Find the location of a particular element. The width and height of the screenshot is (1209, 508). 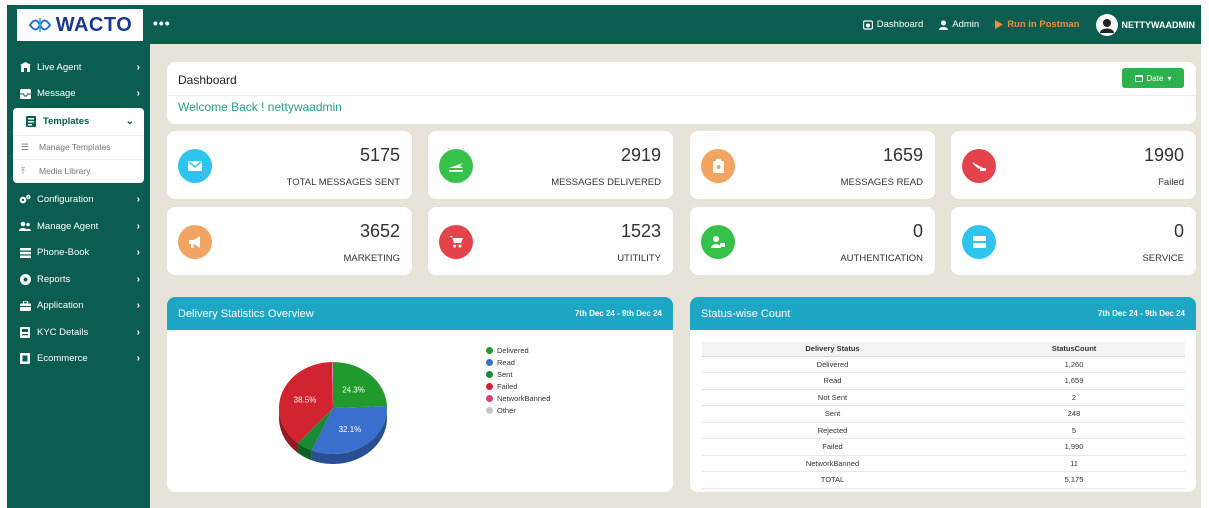

table-row: Delivered 1,260 is located at coordinates (943, 364).